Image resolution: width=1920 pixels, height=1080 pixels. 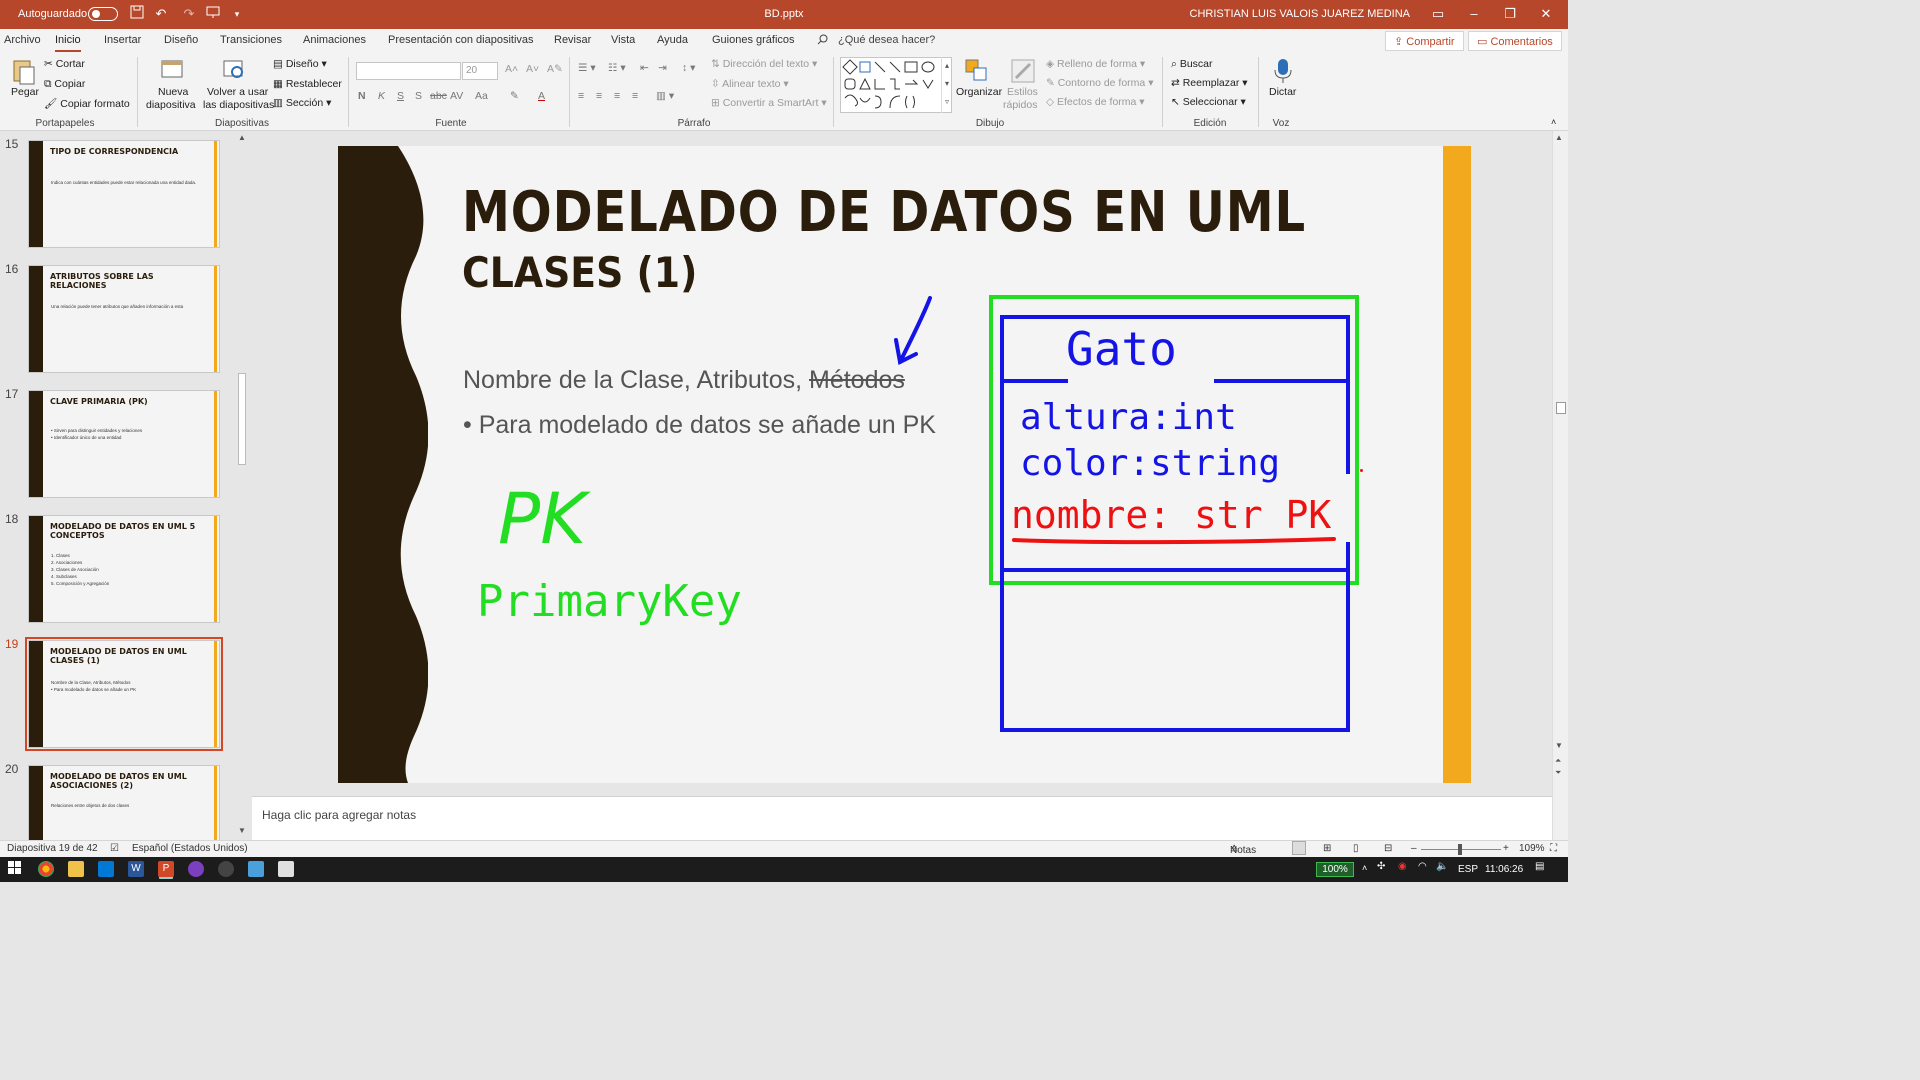 I want to click on arrange-label: Organizar, so click(x=979, y=92).